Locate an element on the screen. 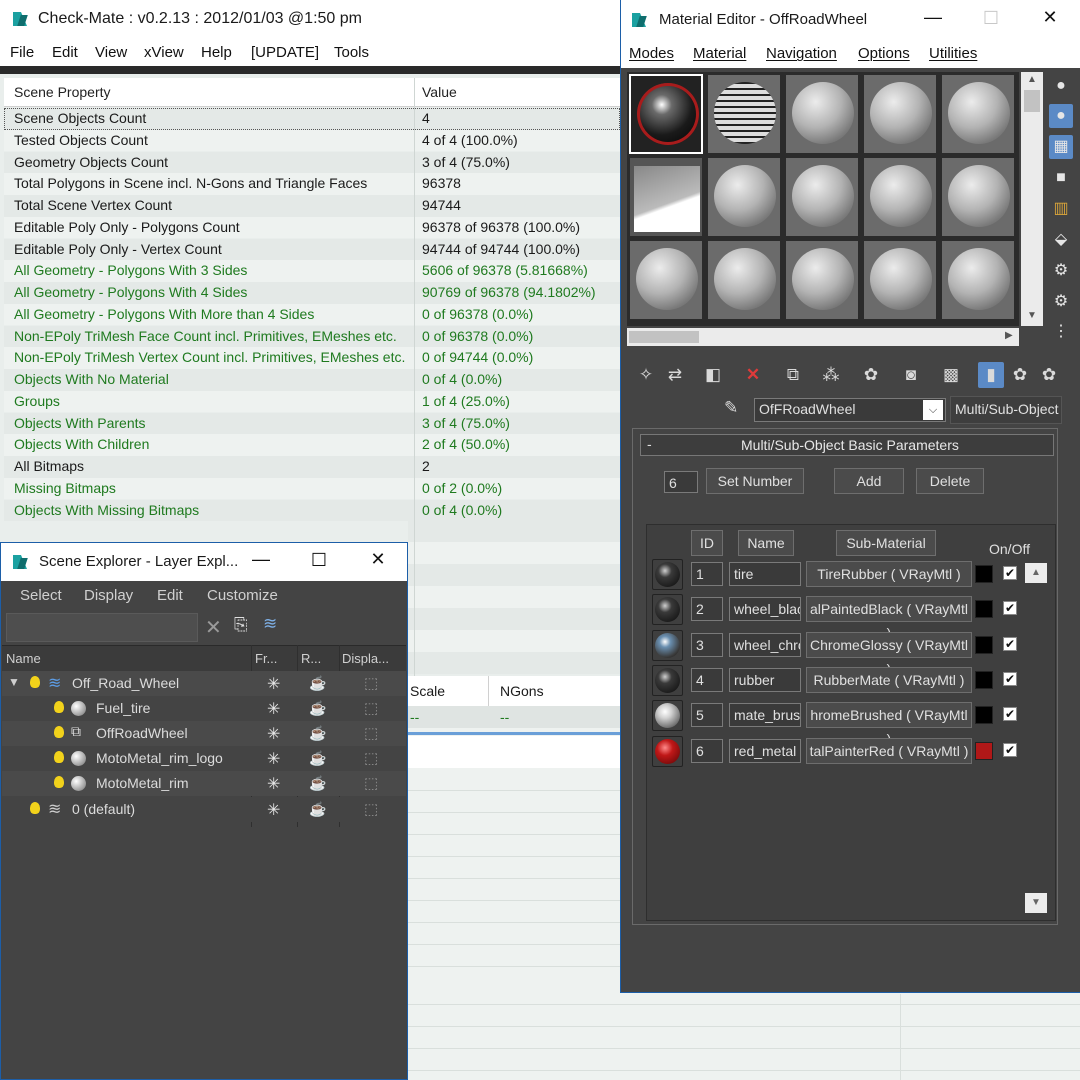  add-button: Add is located at coordinates (869, 481).